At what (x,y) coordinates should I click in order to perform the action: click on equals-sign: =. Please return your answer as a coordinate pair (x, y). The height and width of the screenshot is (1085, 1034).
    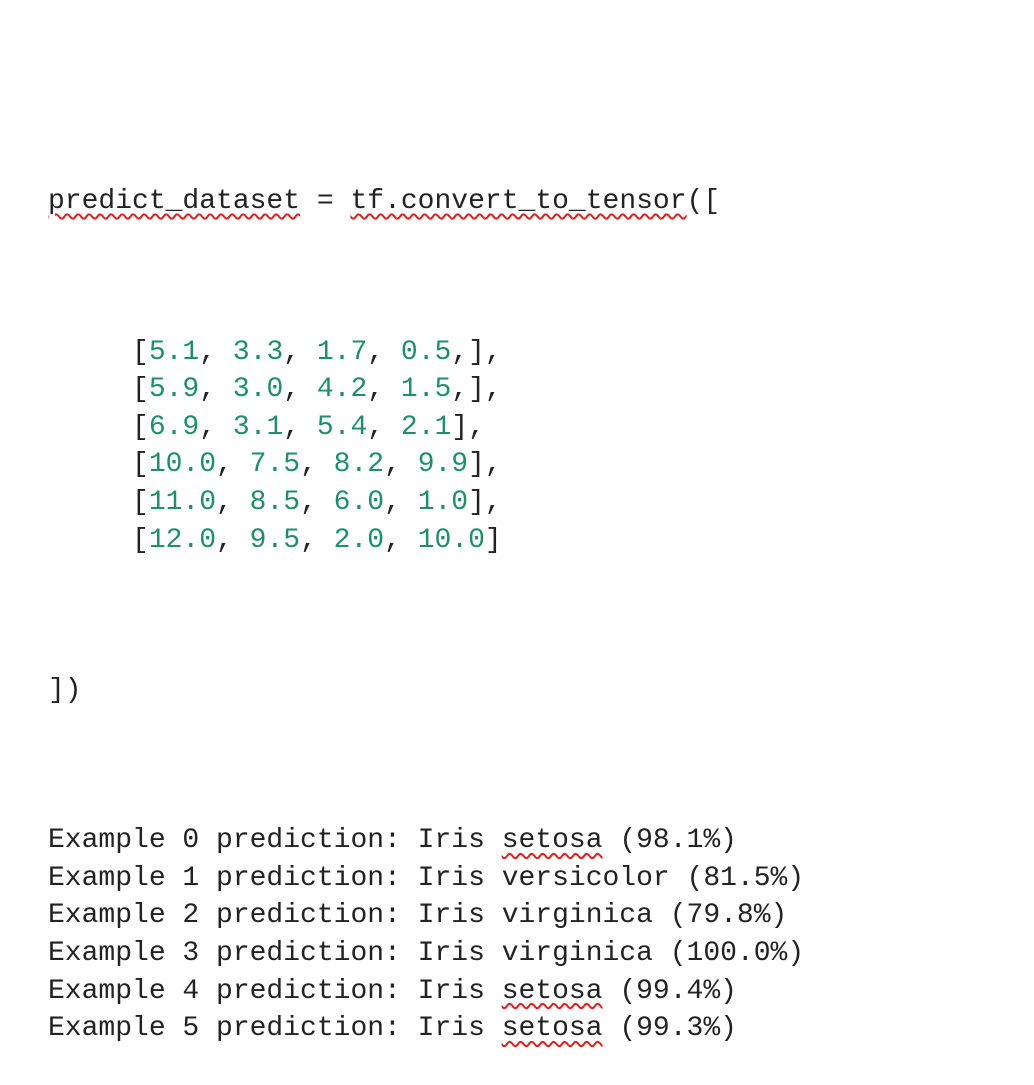
    Looking at the image, I should click on (325, 202).